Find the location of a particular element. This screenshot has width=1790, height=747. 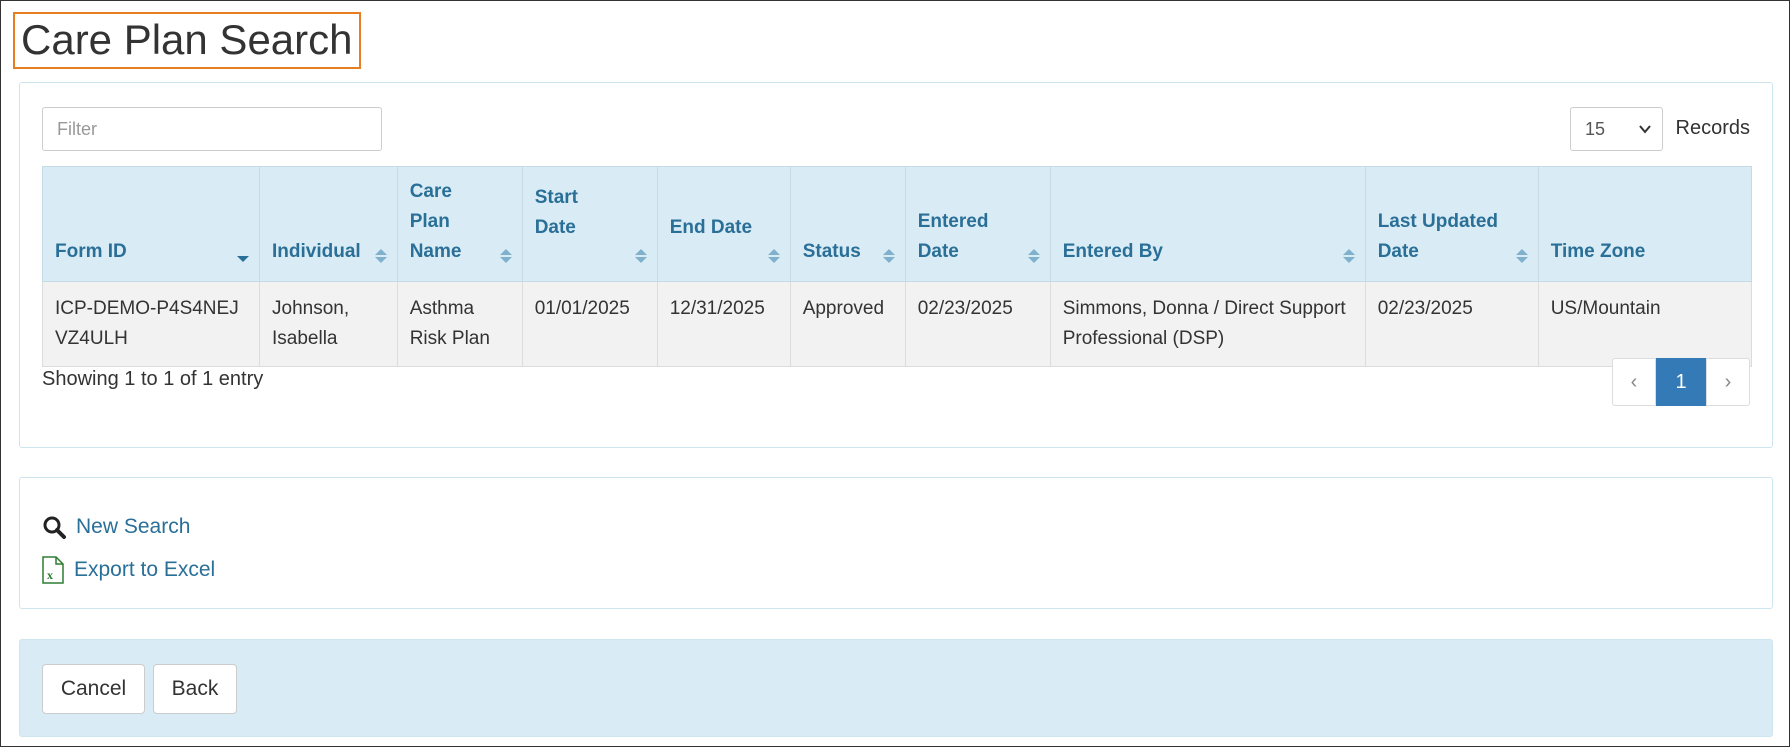

new-search-label: New Search is located at coordinates (133, 526).